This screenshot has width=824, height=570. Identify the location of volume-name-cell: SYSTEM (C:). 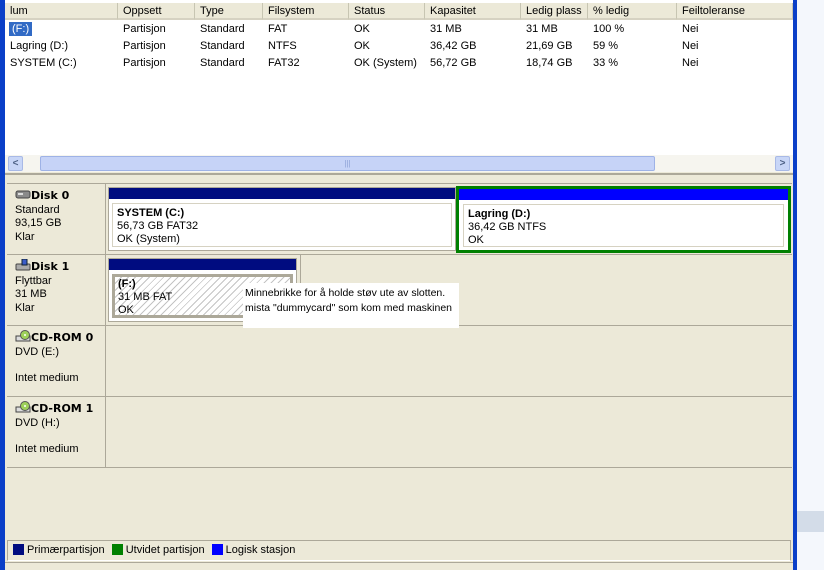
(41, 62).